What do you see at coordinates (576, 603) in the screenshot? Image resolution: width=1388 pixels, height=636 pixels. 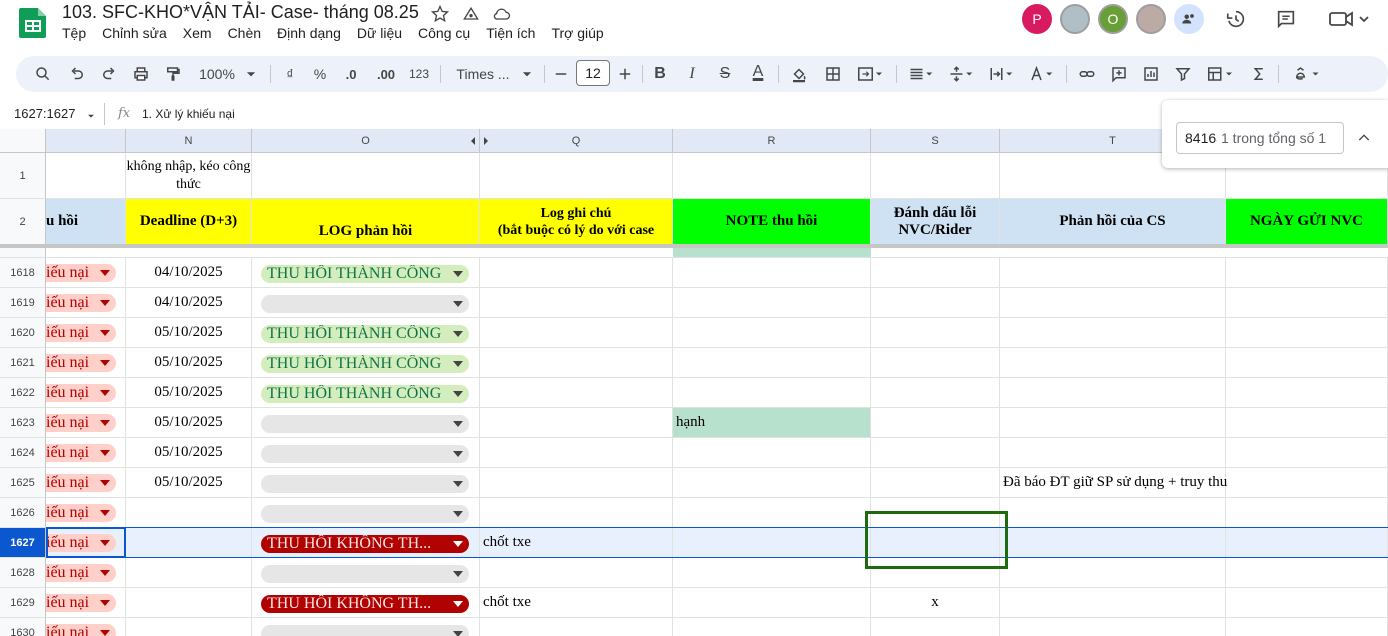 I see `cell-q: chốt txe` at bounding box center [576, 603].